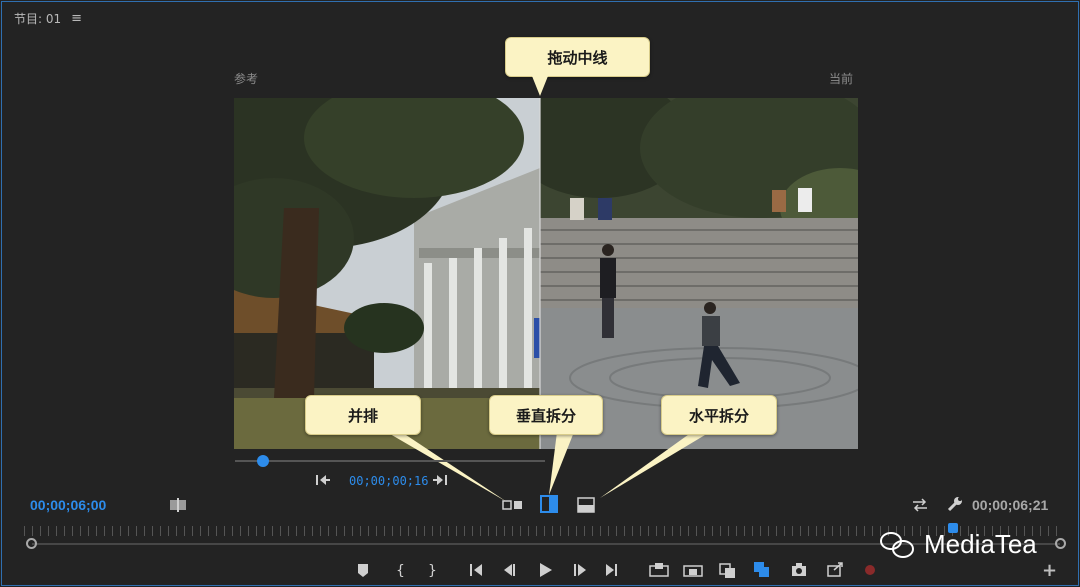 Image resolution: width=1080 pixels, height=587 pixels. Describe the element at coordinates (476, 570) in the screenshot. I see `go-to-in-icon` at that location.